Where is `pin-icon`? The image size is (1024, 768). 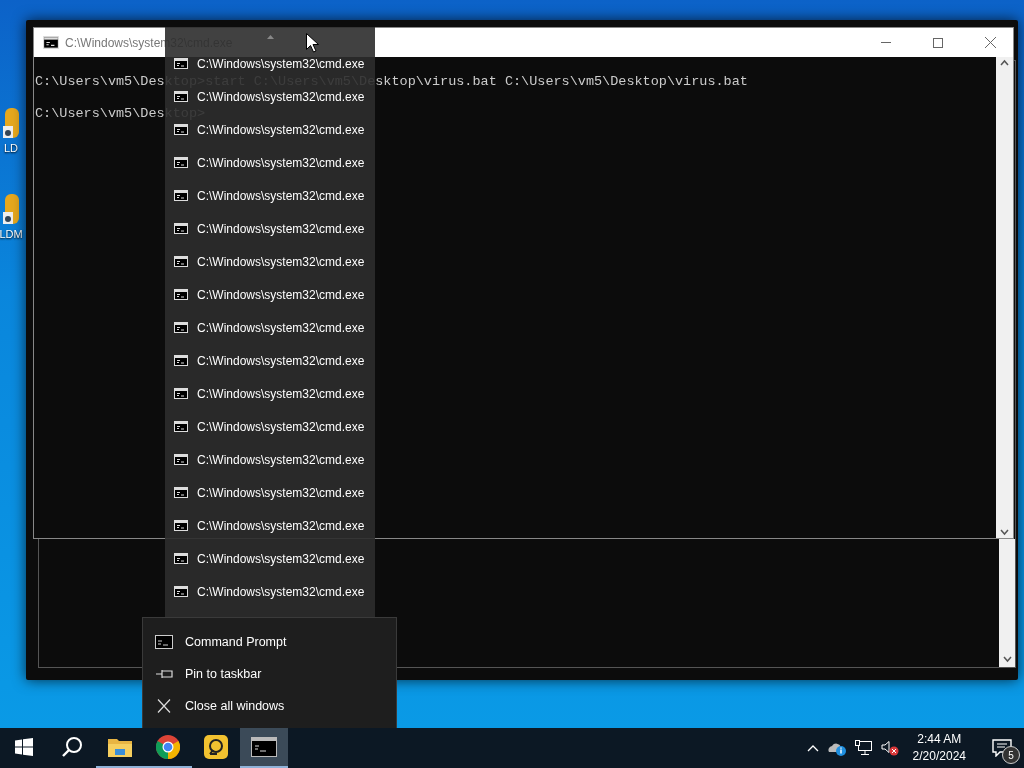
pin-icon is located at coordinates (164, 674).